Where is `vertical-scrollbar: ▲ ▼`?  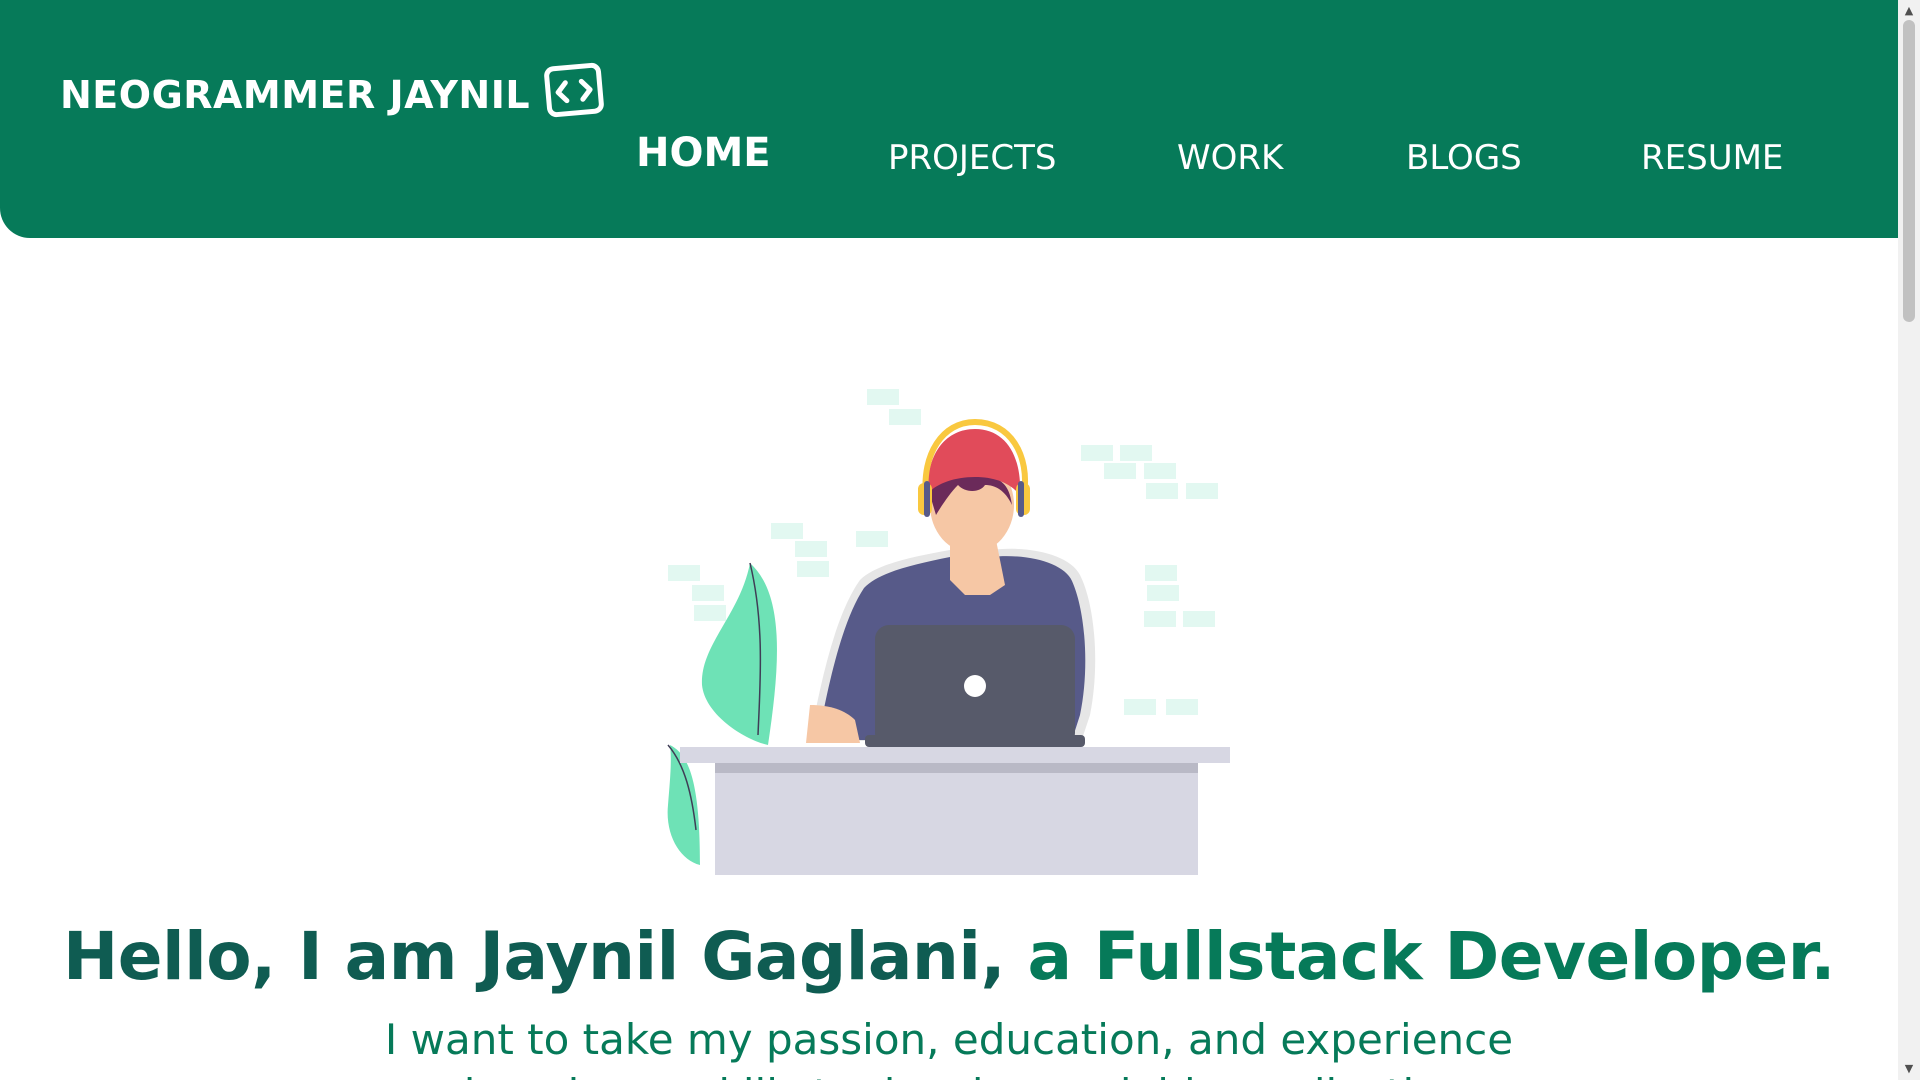
vertical-scrollbar: ▲ ▼ is located at coordinates (1909, 540).